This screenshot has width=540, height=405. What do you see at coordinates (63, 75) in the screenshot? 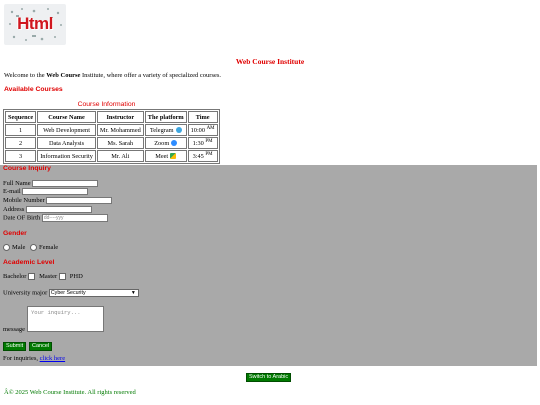
I see `welcome-bold: Web Course` at bounding box center [63, 75].